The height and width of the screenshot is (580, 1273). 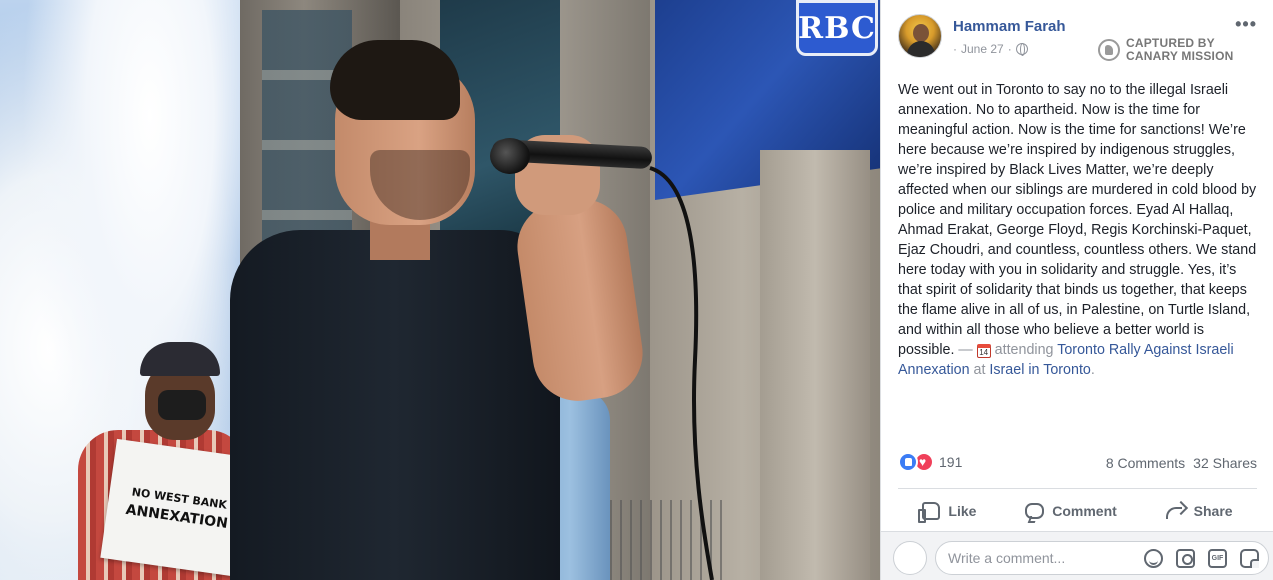 I want to click on share-label: Share, so click(x=1213, y=511).